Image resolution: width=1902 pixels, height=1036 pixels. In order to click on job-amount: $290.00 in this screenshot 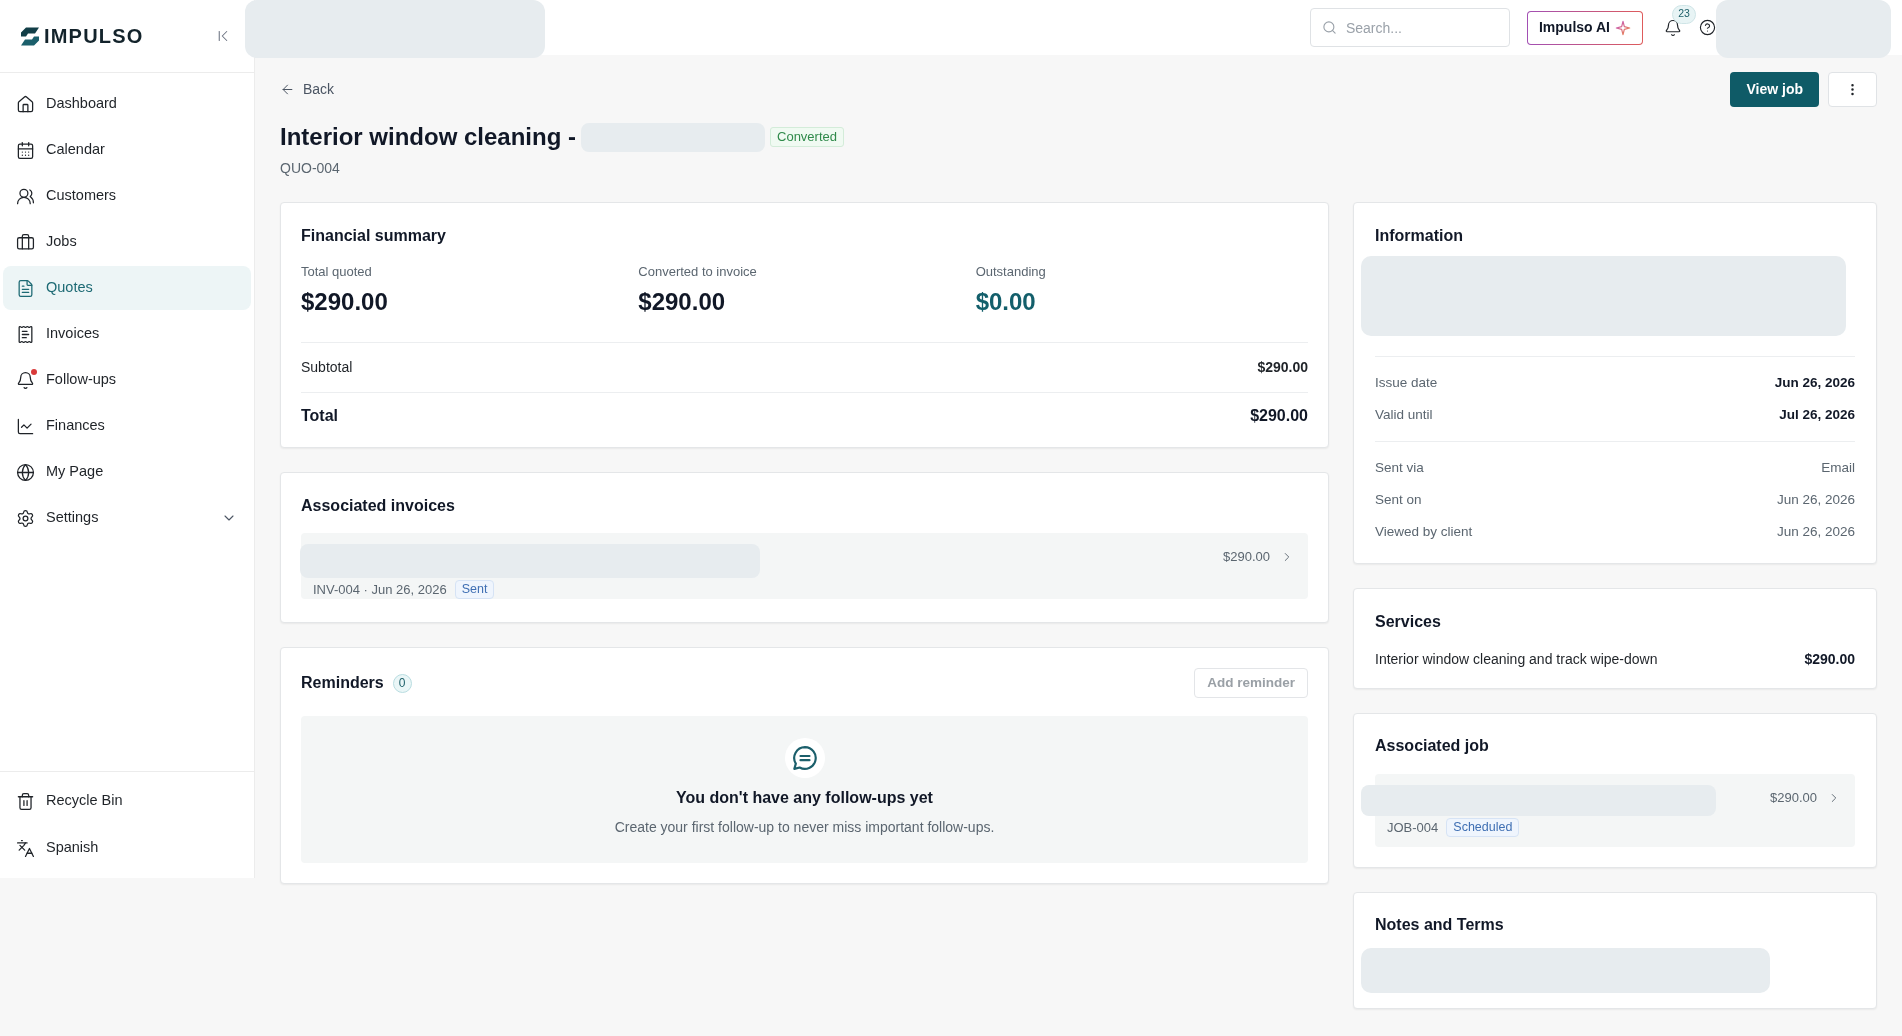, I will do `click(1793, 798)`.